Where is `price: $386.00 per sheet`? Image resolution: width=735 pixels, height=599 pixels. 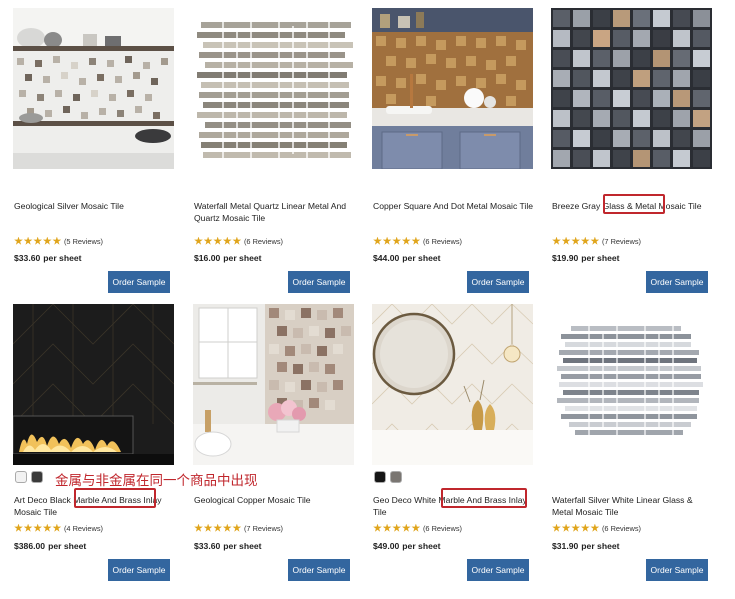 price: $386.00 per sheet is located at coordinates (50, 546).